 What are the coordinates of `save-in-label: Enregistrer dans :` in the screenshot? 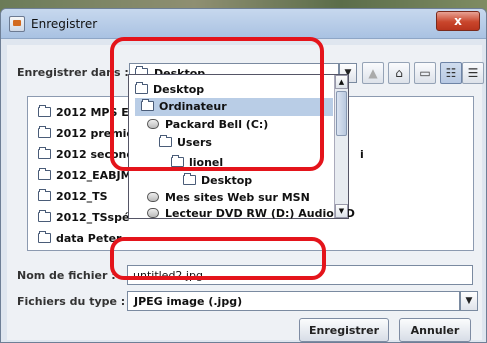 It's located at (73, 72).